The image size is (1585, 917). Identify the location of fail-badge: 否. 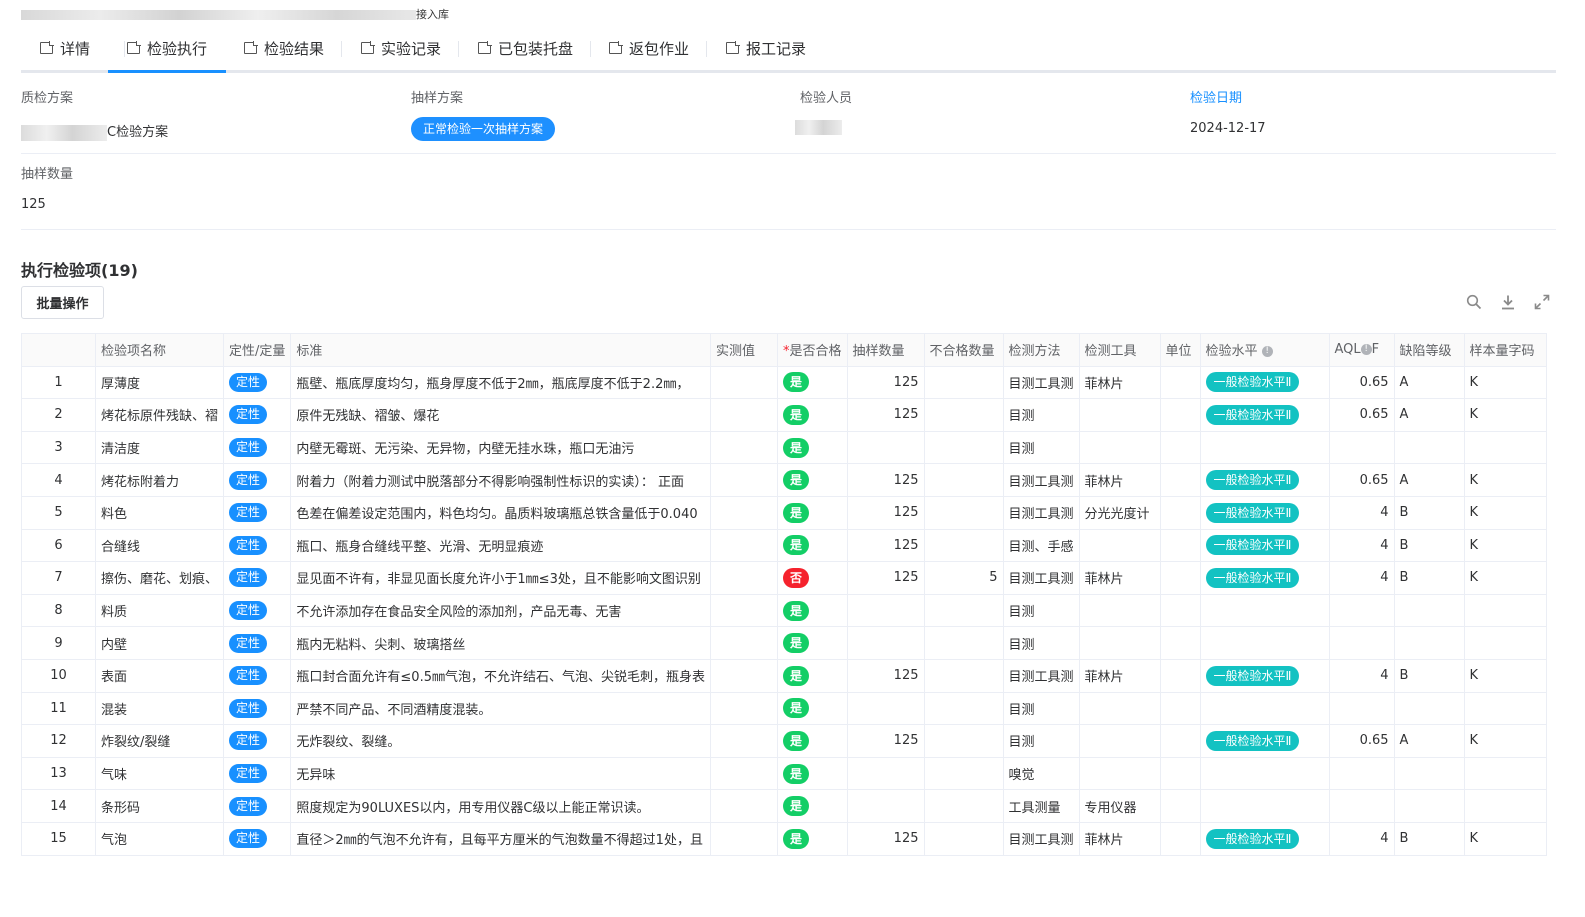
(795, 577).